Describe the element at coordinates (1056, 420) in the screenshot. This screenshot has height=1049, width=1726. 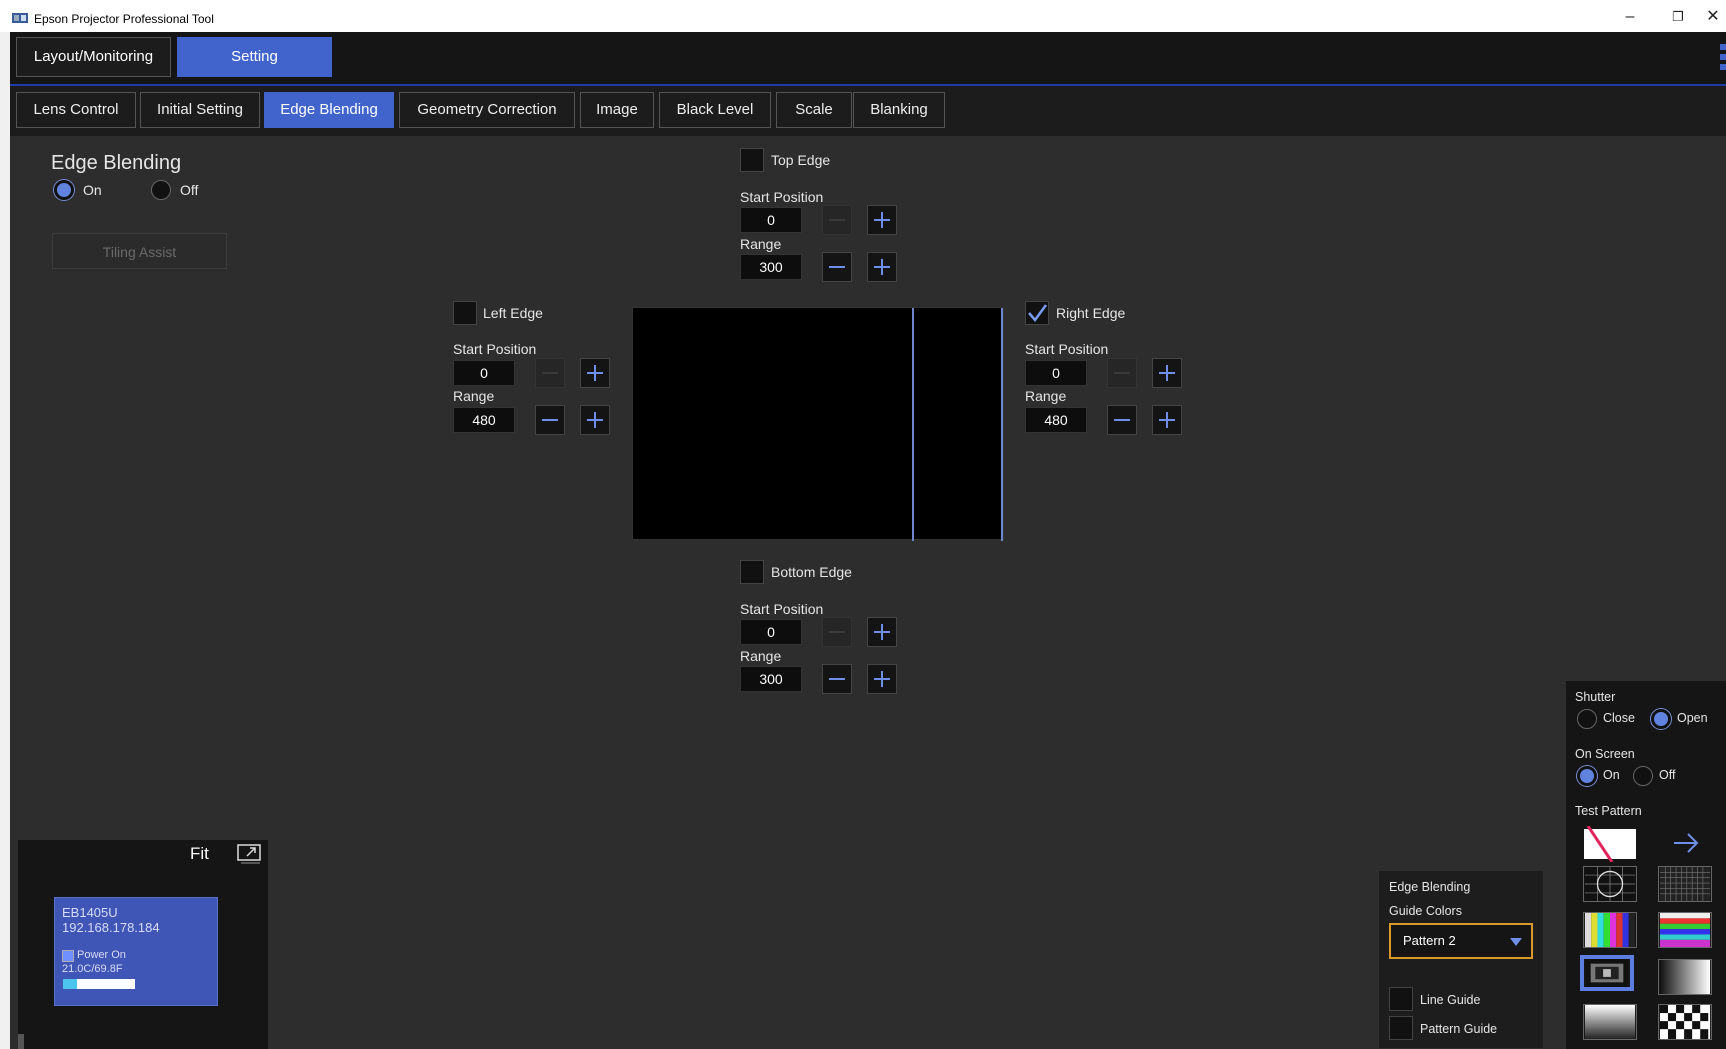
I see `right-range-input: 480` at that location.